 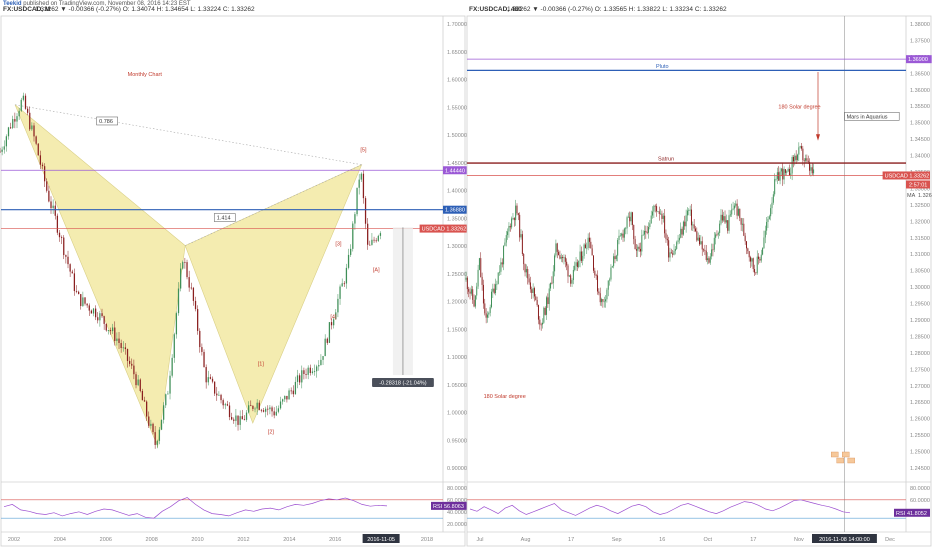 What do you see at coordinates (363, 151) in the screenshot?
I see `wave-label: [5]` at bounding box center [363, 151].